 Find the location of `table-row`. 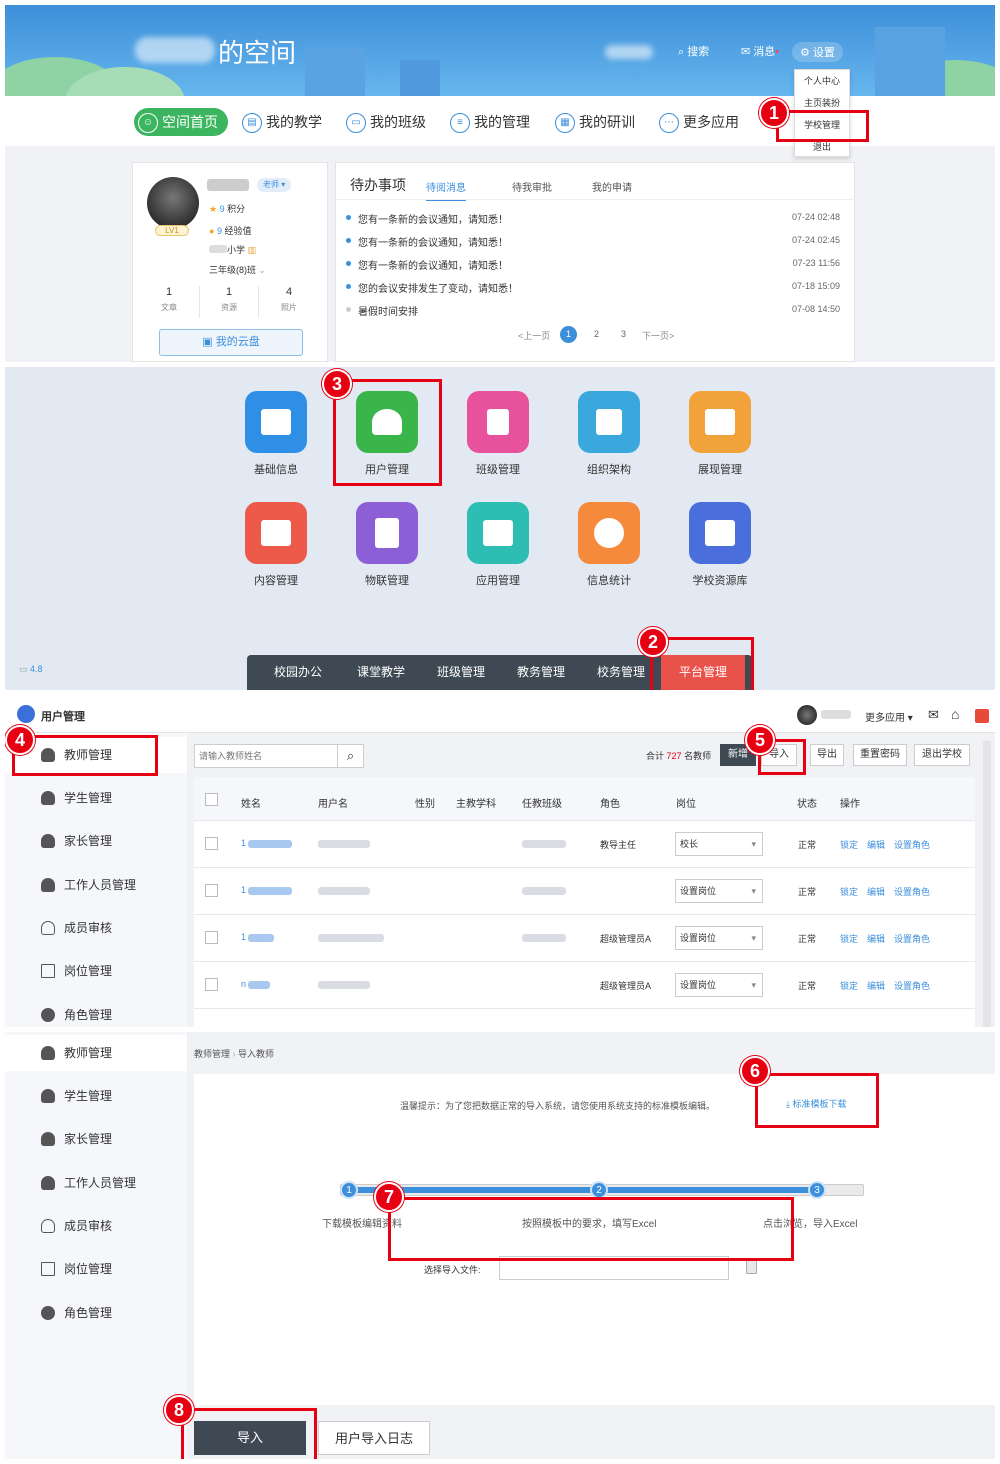

table-row is located at coordinates (584, 1017).